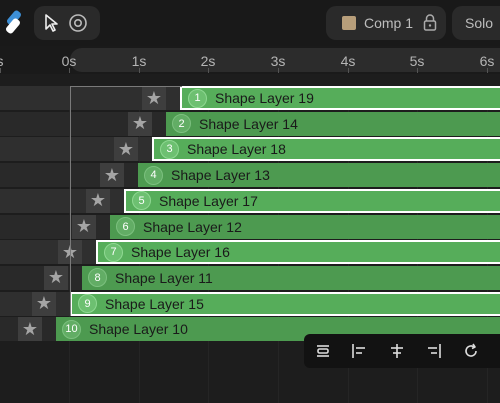 The width and height of the screenshot is (500, 403). What do you see at coordinates (278, 61) in the screenshot?
I see `ruler-tick-label: 3s` at bounding box center [278, 61].